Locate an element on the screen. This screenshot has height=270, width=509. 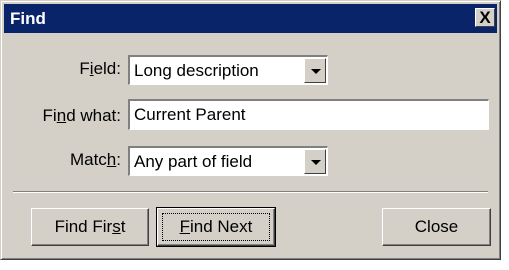
match-dropdown-button is located at coordinates (315, 161).